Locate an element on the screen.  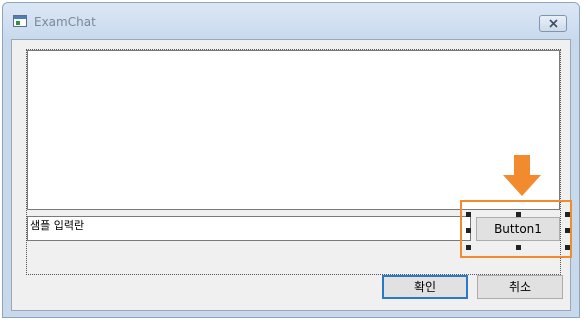
close-icon is located at coordinates (553, 23).